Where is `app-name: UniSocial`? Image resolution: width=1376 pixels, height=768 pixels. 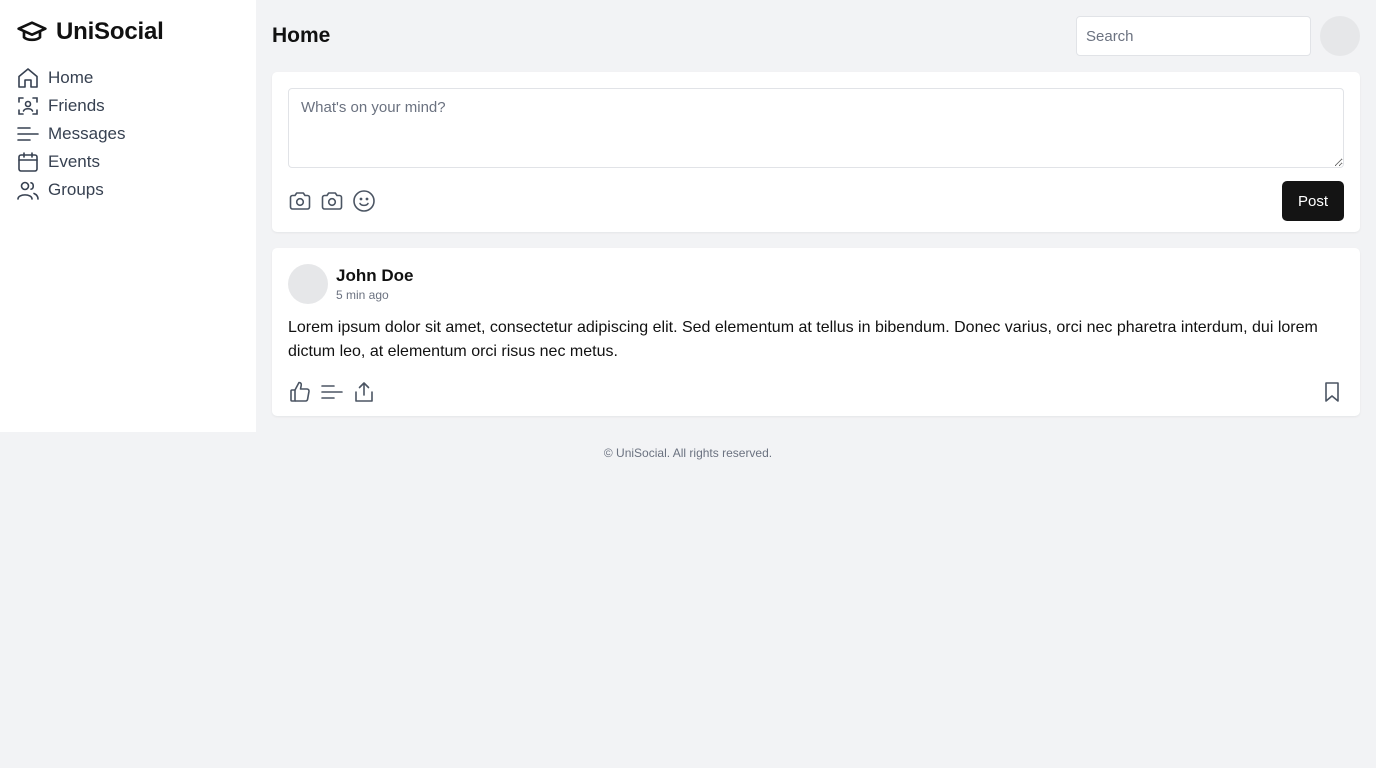
app-name: UniSocial is located at coordinates (110, 31).